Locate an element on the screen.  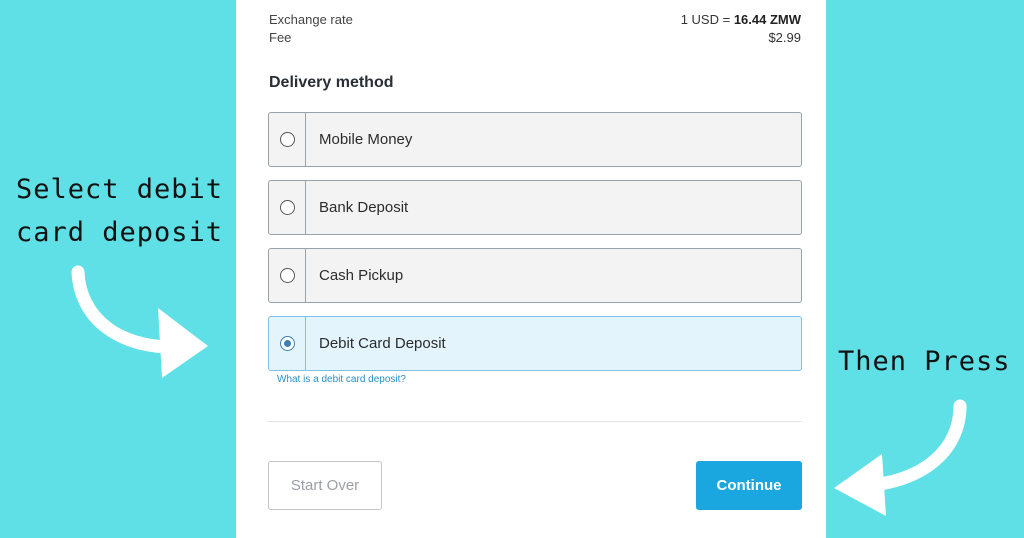
divider is located at coordinates (535, 421).